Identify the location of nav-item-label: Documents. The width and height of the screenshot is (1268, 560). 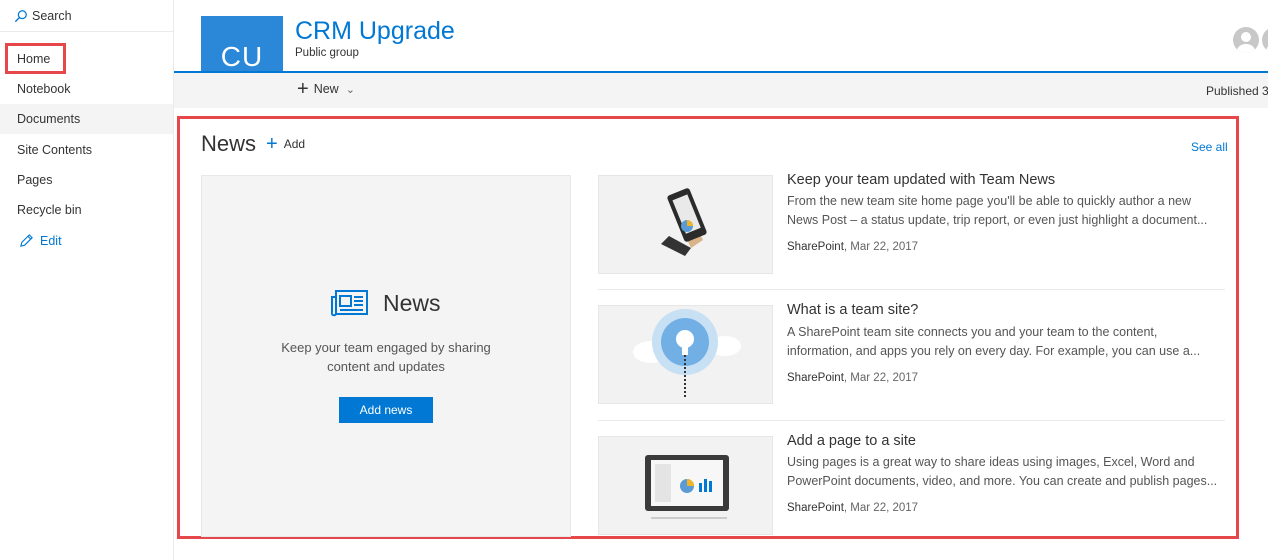
(49, 119).